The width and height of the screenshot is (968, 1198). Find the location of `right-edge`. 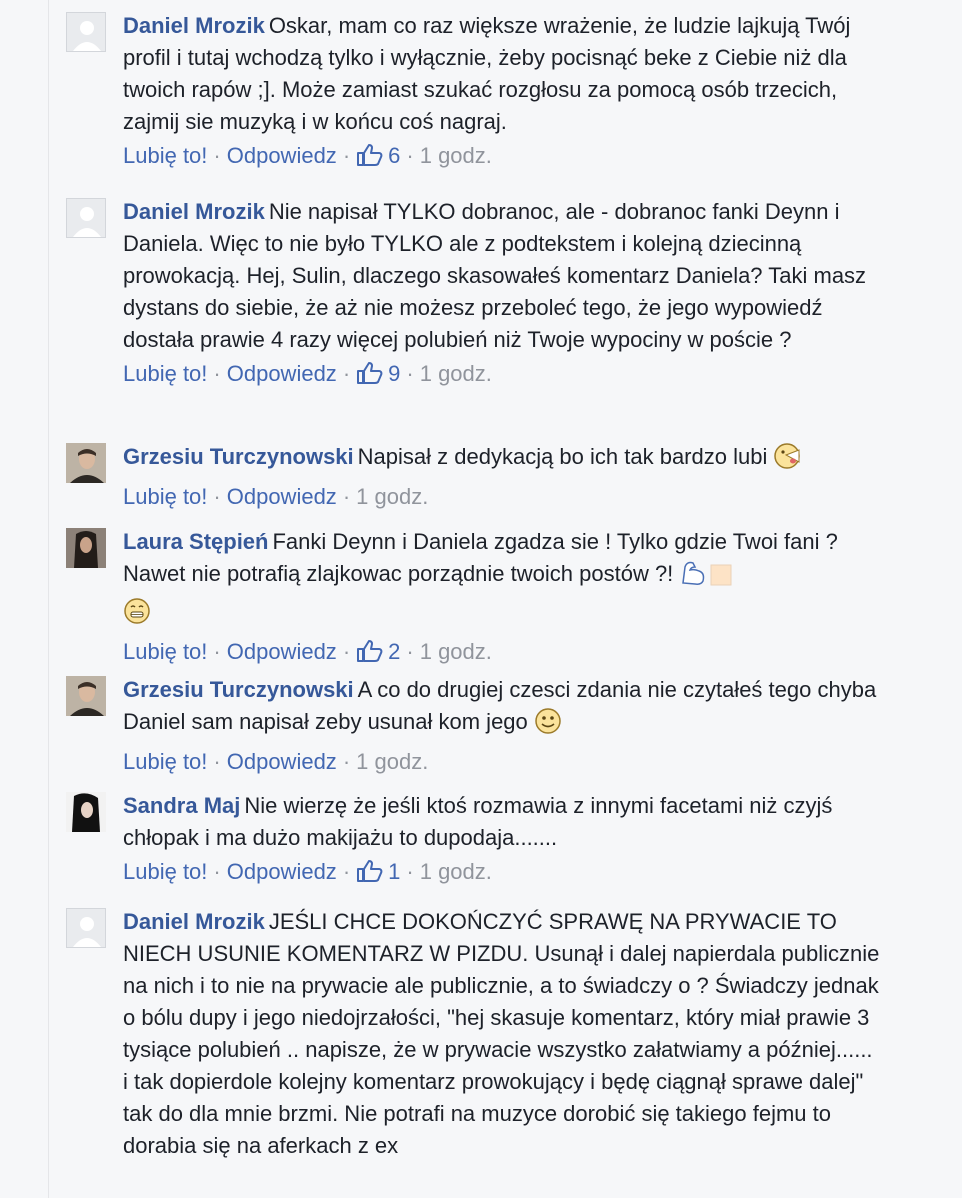

right-edge is located at coordinates (965, 599).